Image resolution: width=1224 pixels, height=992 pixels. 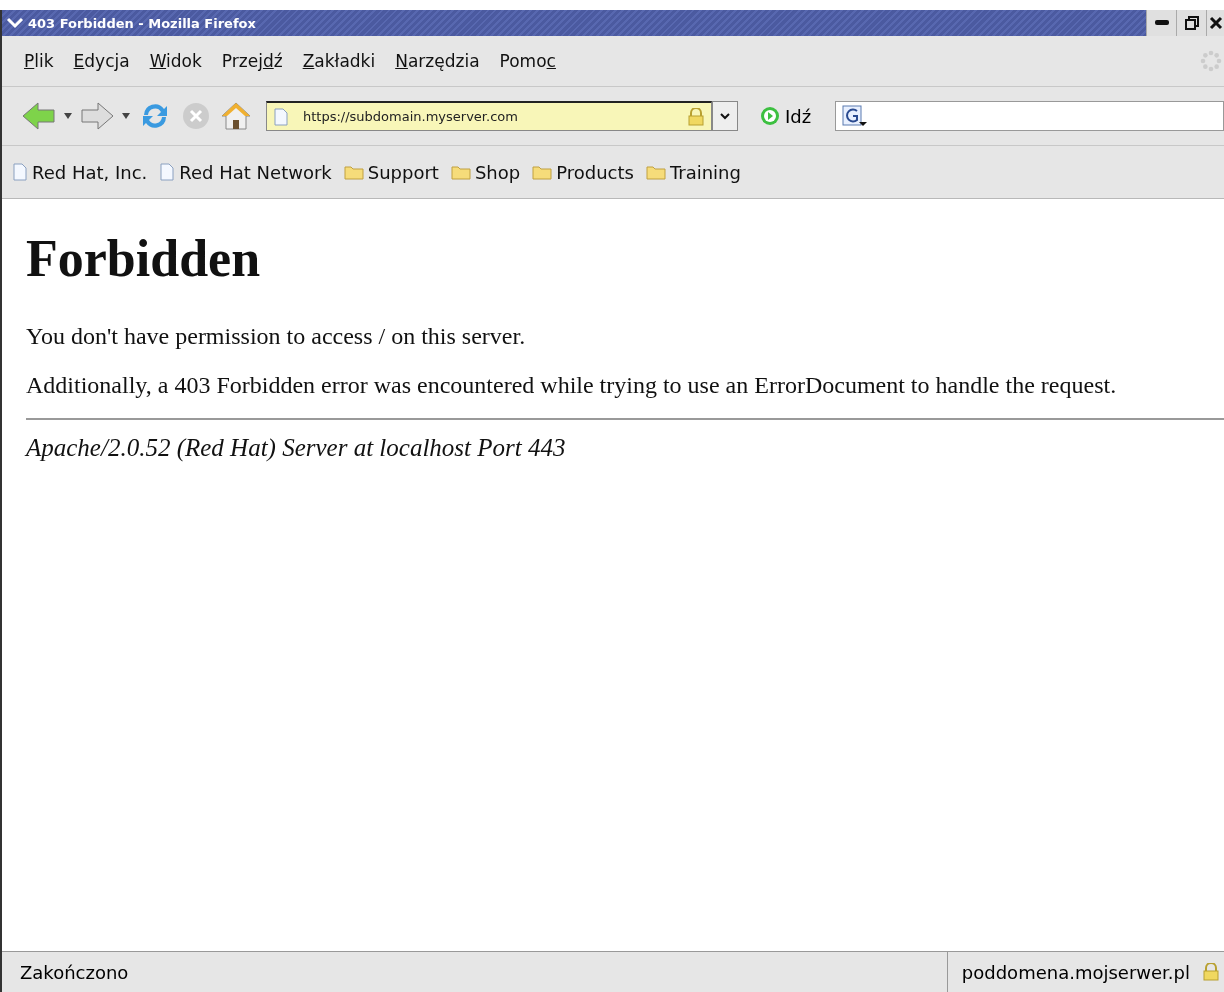 What do you see at coordinates (339, 61) in the screenshot?
I see `menu-item: Zakładki` at bounding box center [339, 61].